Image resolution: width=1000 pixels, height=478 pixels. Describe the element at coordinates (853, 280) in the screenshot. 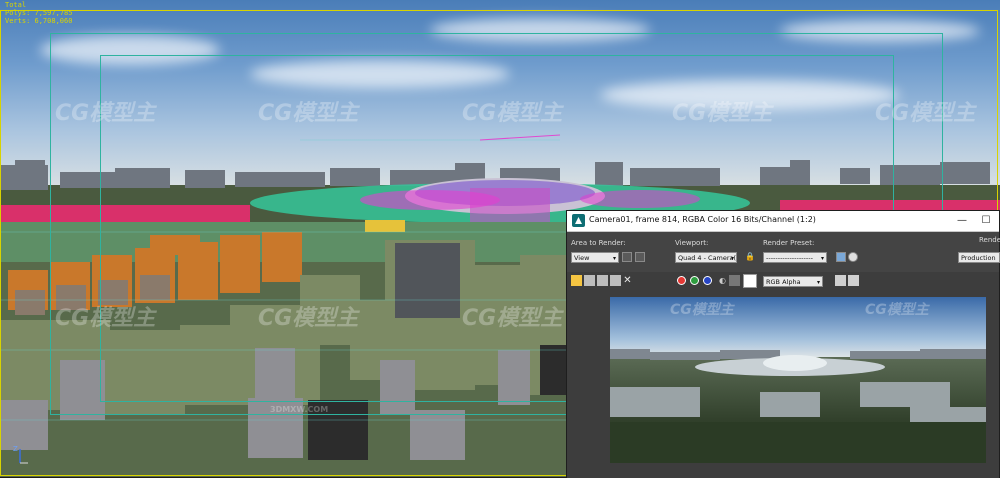

I see `toggle-ui-icon` at that location.